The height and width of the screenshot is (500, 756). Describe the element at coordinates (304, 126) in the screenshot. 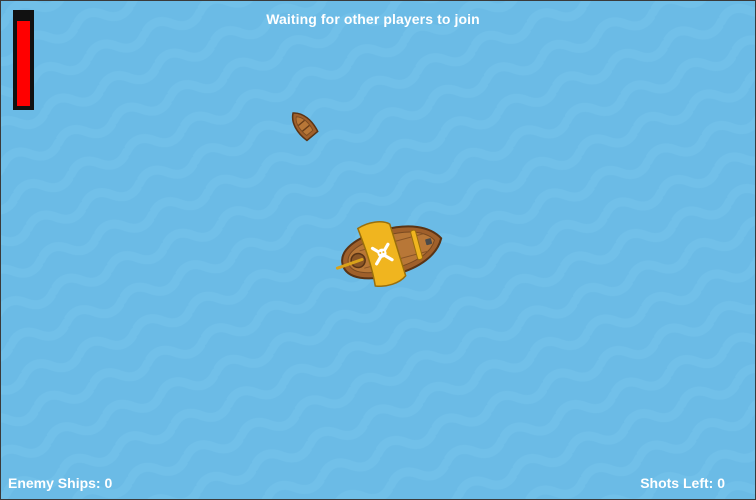

I see `enemy-rowboat` at that location.